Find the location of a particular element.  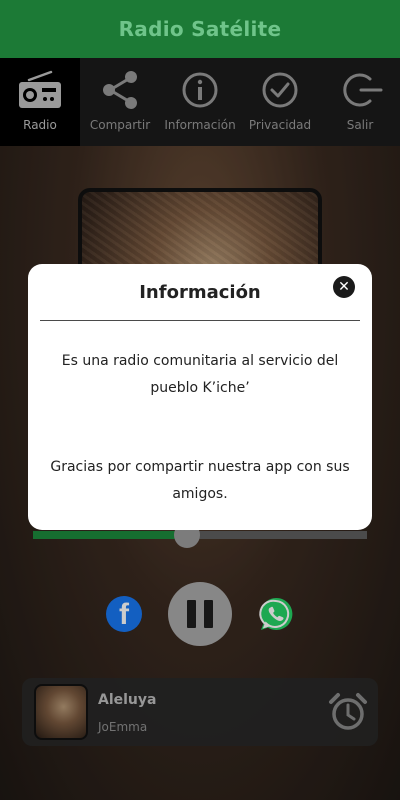

nav-item-compartir: Compartir is located at coordinates (120, 102).